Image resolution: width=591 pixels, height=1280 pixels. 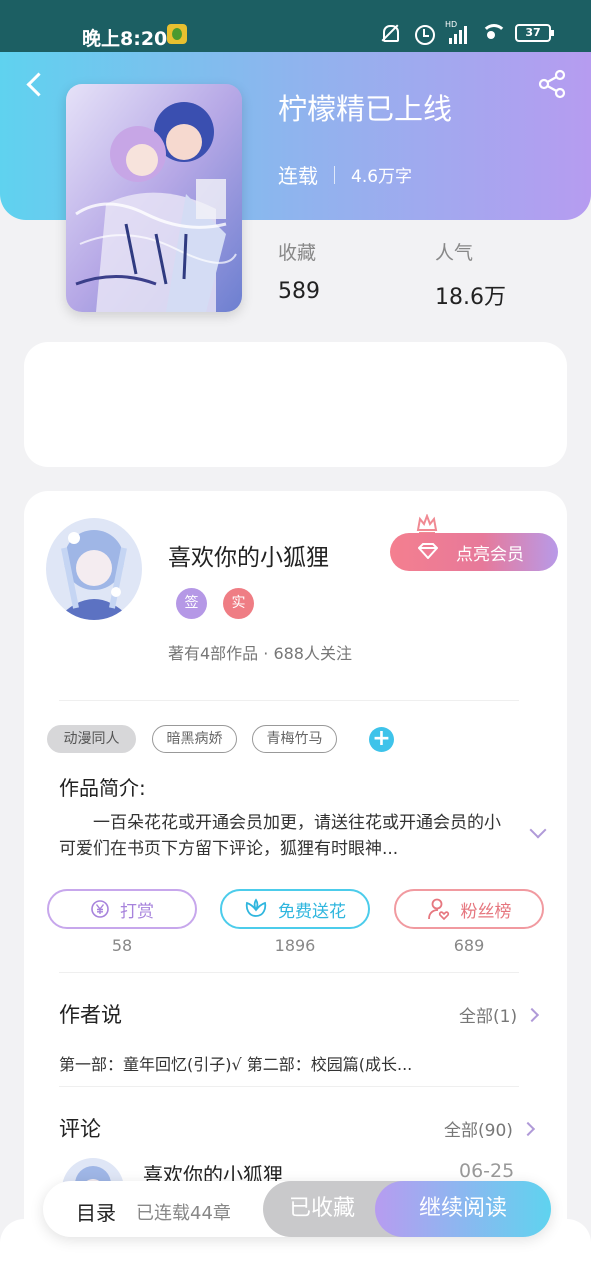 What do you see at coordinates (125, 39) in the screenshot?
I see `status-time: 晚上8:20` at bounding box center [125, 39].